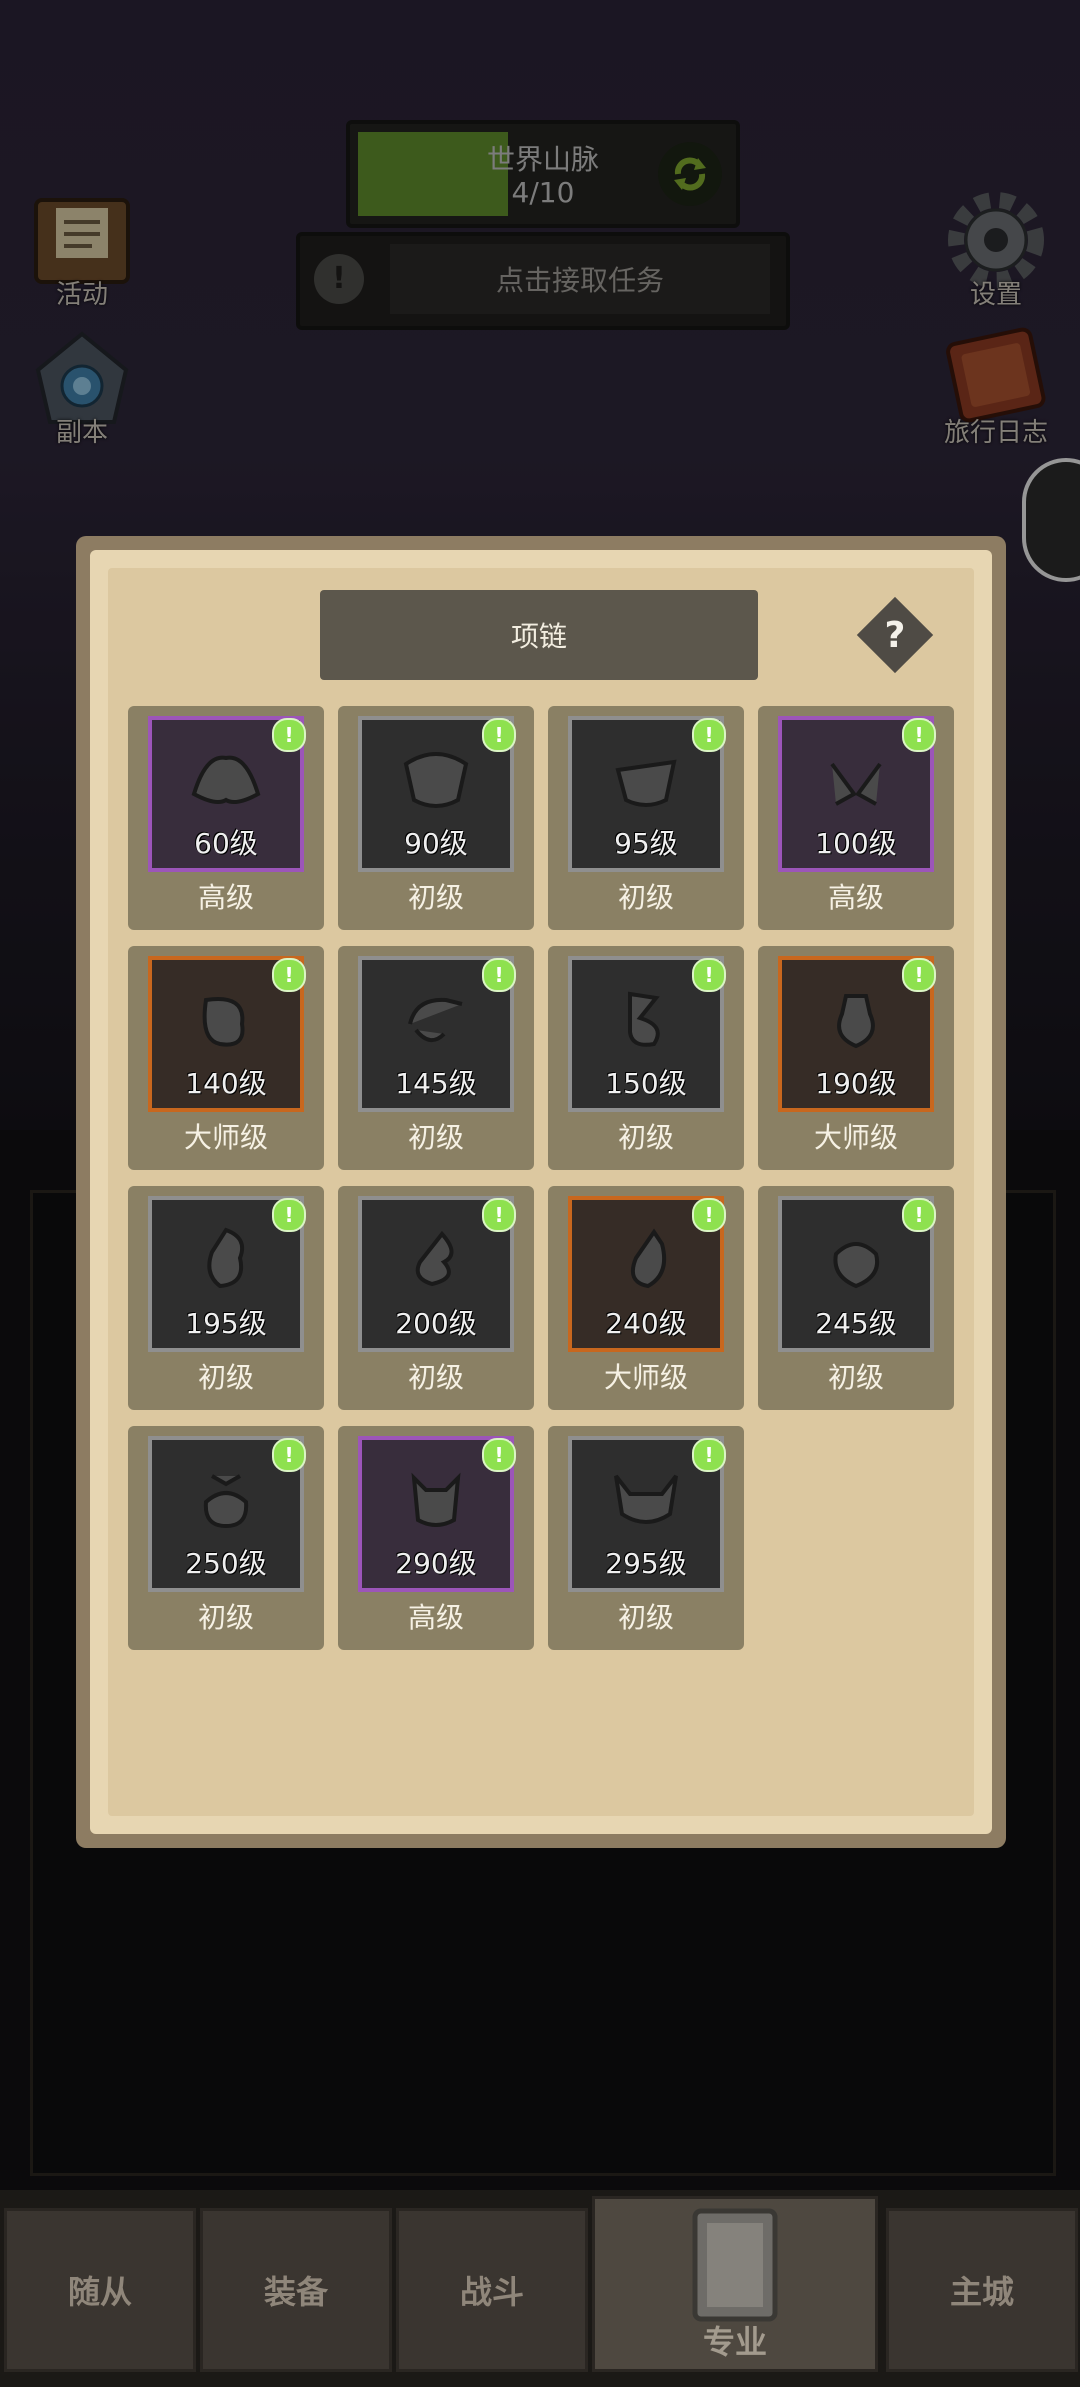 The image size is (1080, 2387). What do you see at coordinates (226, 1083) in the screenshot?
I see `item-level: 140级` at bounding box center [226, 1083].